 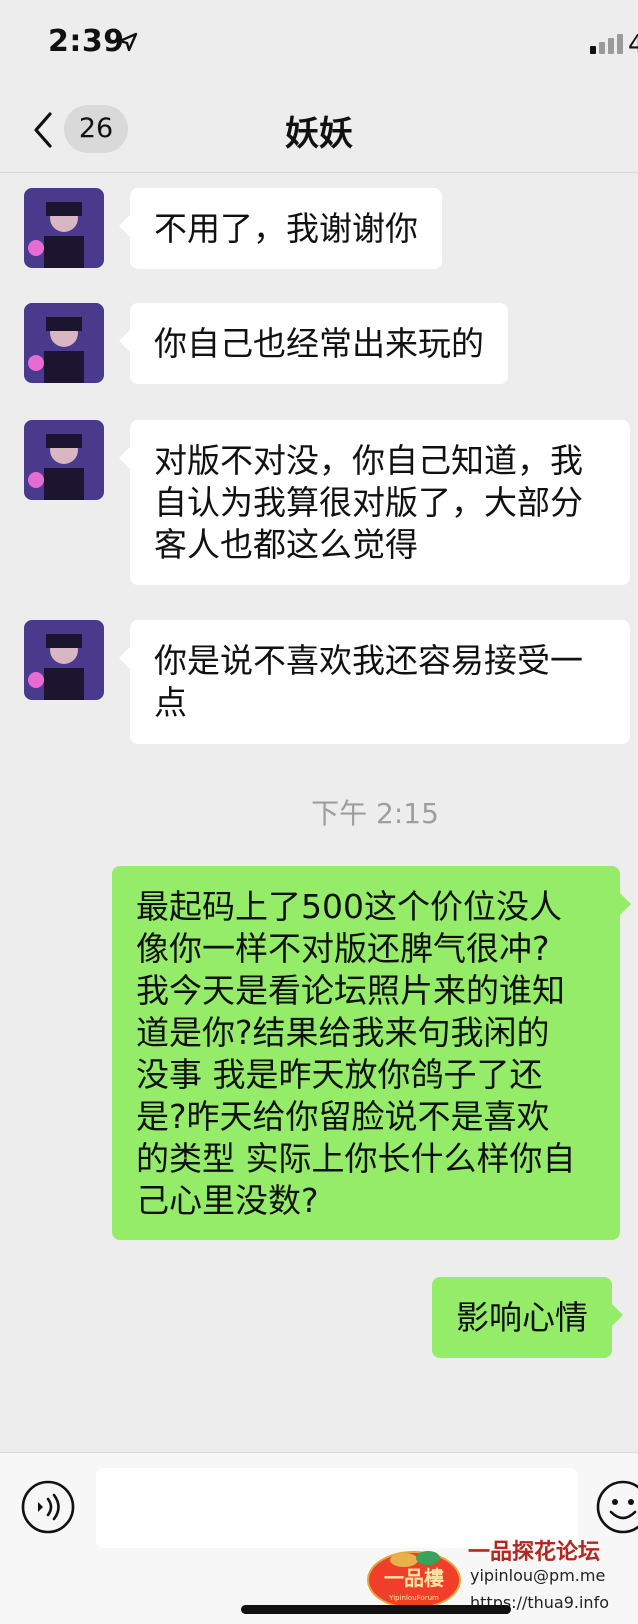 I want to click on emoji-icon, so click(x=617, y=1507).